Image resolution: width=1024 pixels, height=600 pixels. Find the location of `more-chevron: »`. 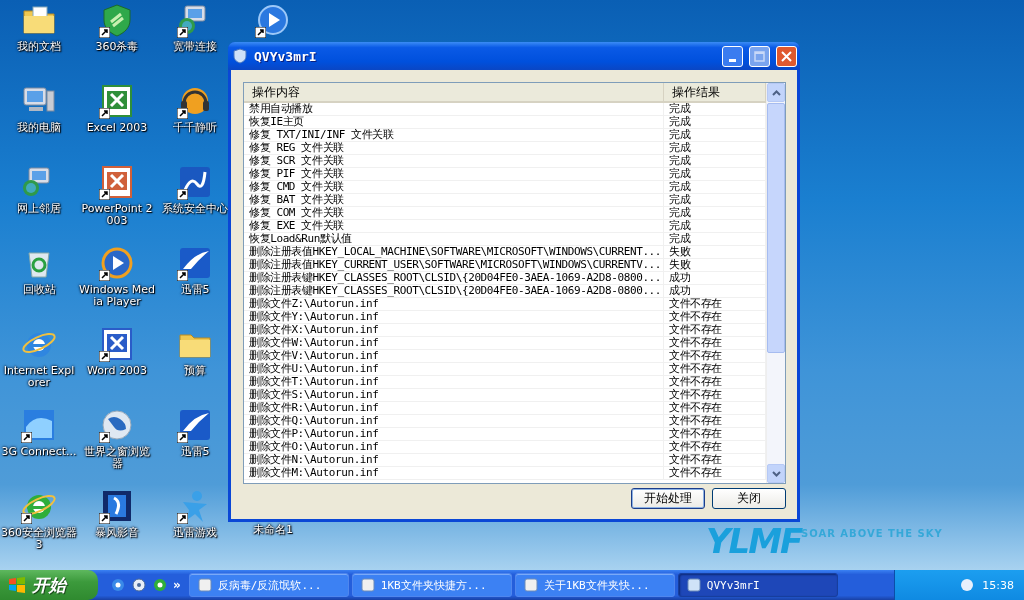

more-chevron: » is located at coordinates (177, 585).